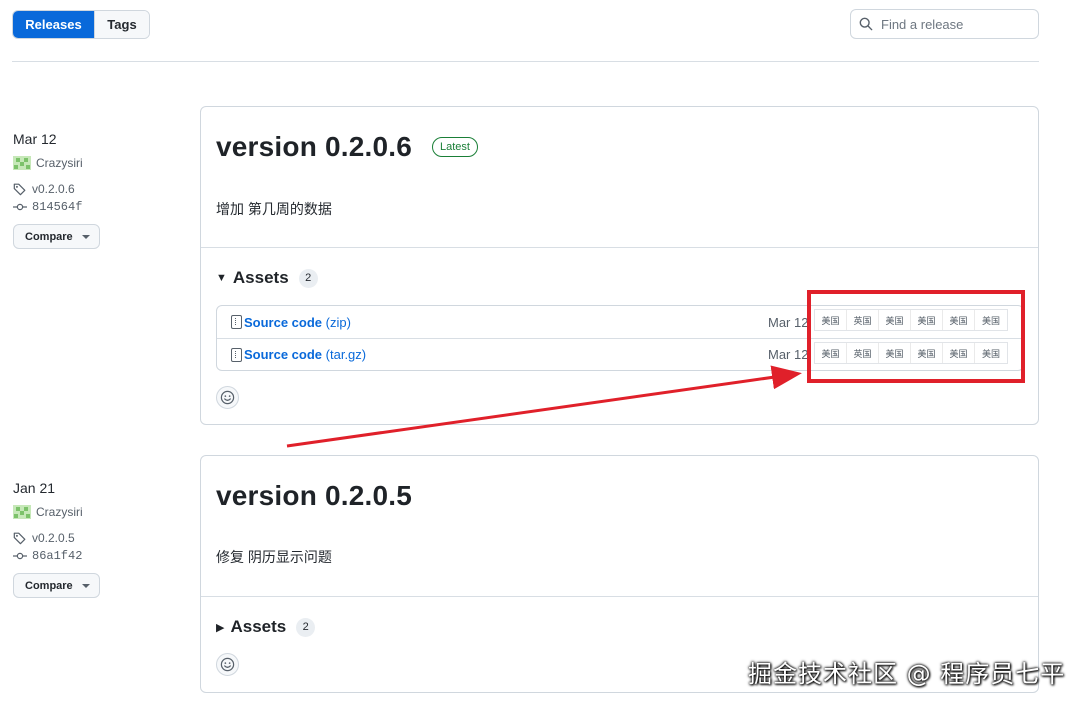 Image resolution: width=1080 pixels, height=704 pixels. What do you see at coordinates (907, 674) in the screenshot?
I see `watermark: 掘金技术社区 @ 程序员七平` at bounding box center [907, 674].